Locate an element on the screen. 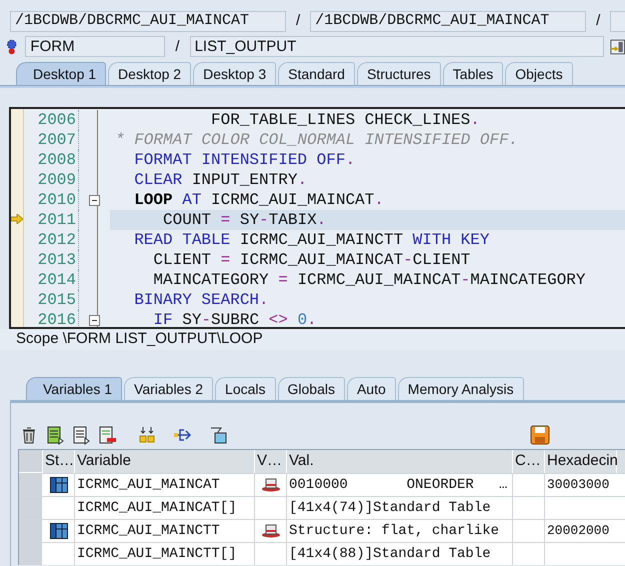 This screenshot has width=625, height=566. scope-label: Scope \FORM LIST_OUTPUT\LOOP is located at coordinates (139, 339).